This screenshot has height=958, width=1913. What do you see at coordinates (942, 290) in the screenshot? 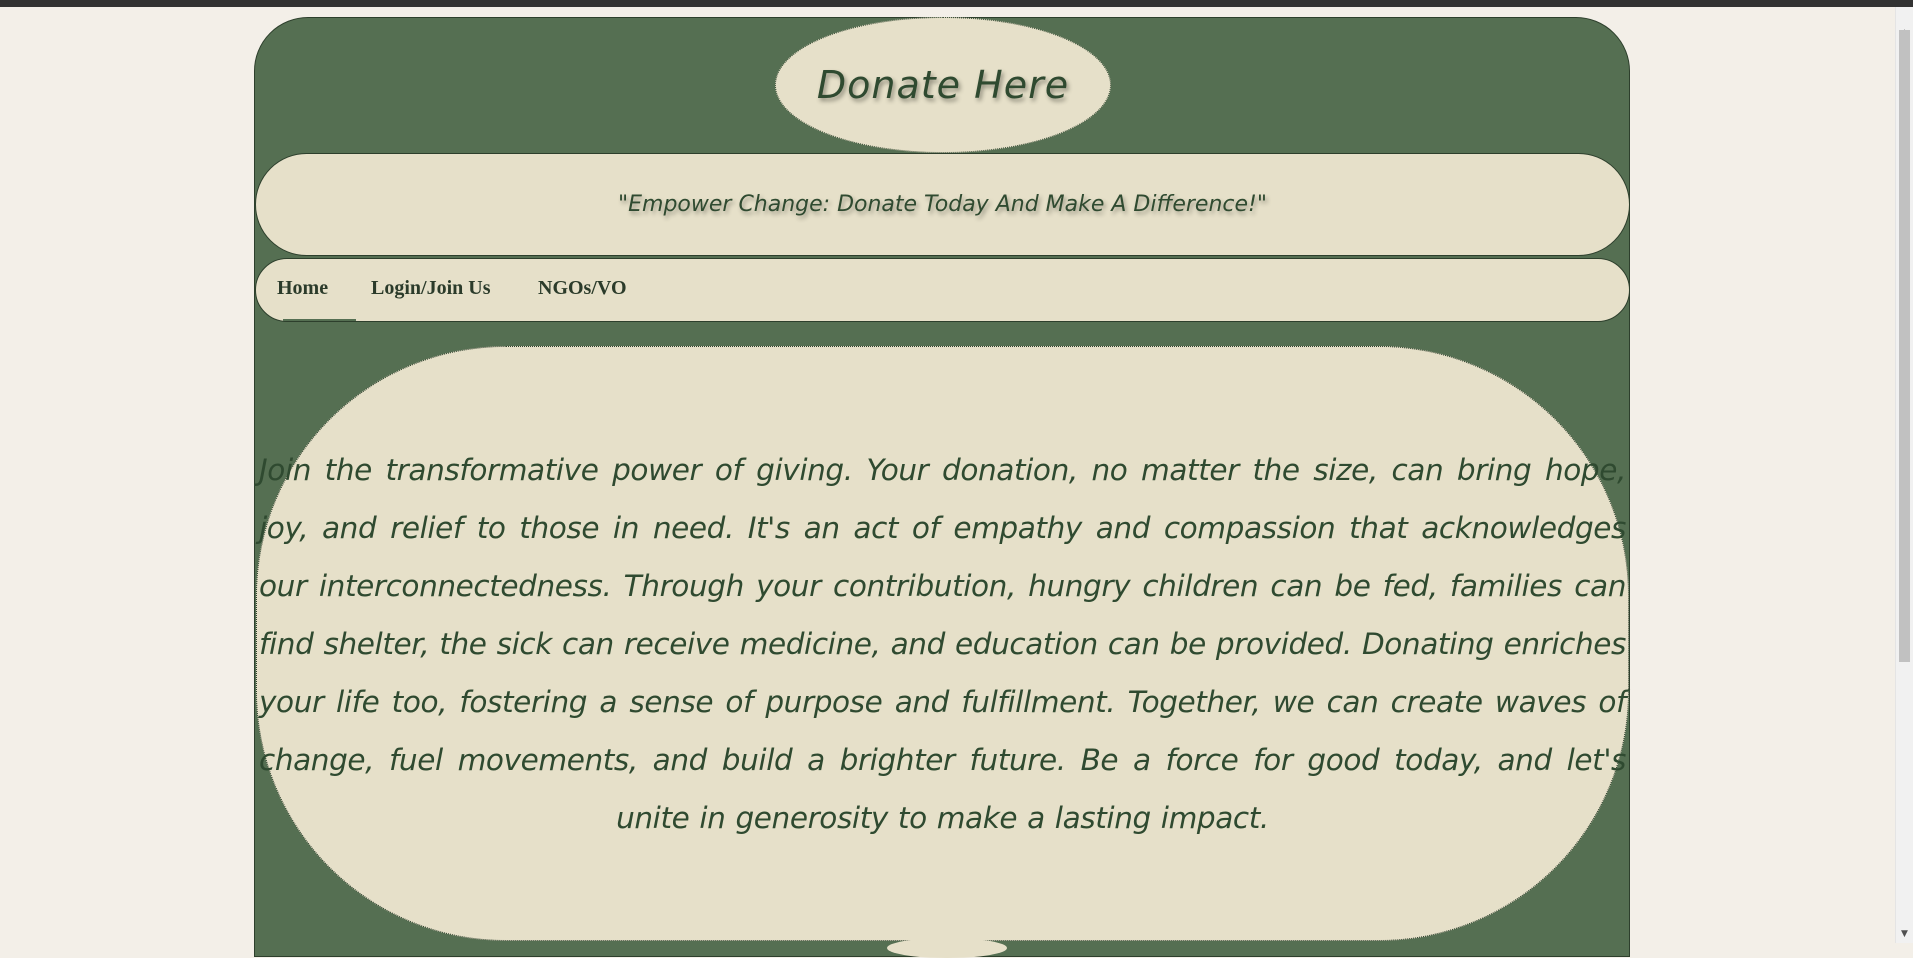
I see `main-nav: Home Login/Join Us NGOs/VO` at bounding box center [942, 290].